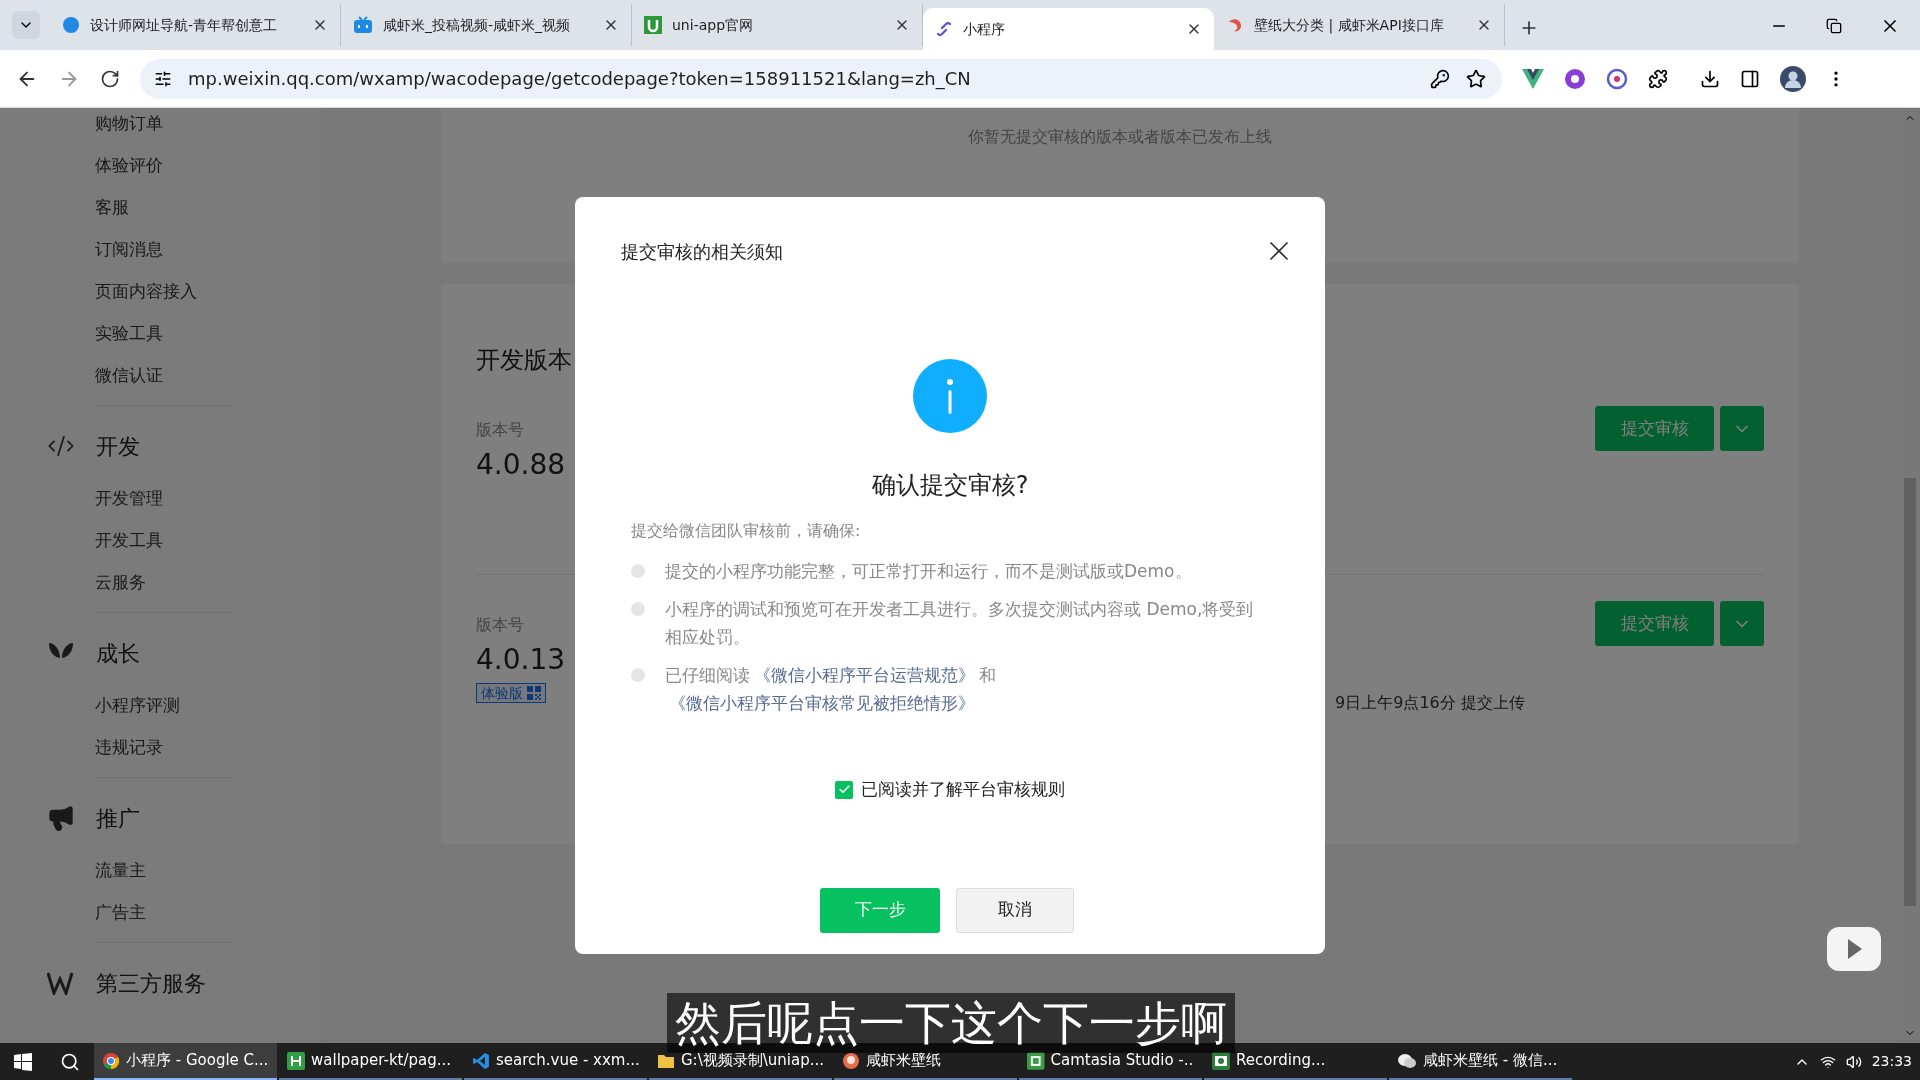 This screenshot has height=1080, width=1920. Describe the element at coordinates (110, 78) in the screenshot. I see `reload-icon` at that location.